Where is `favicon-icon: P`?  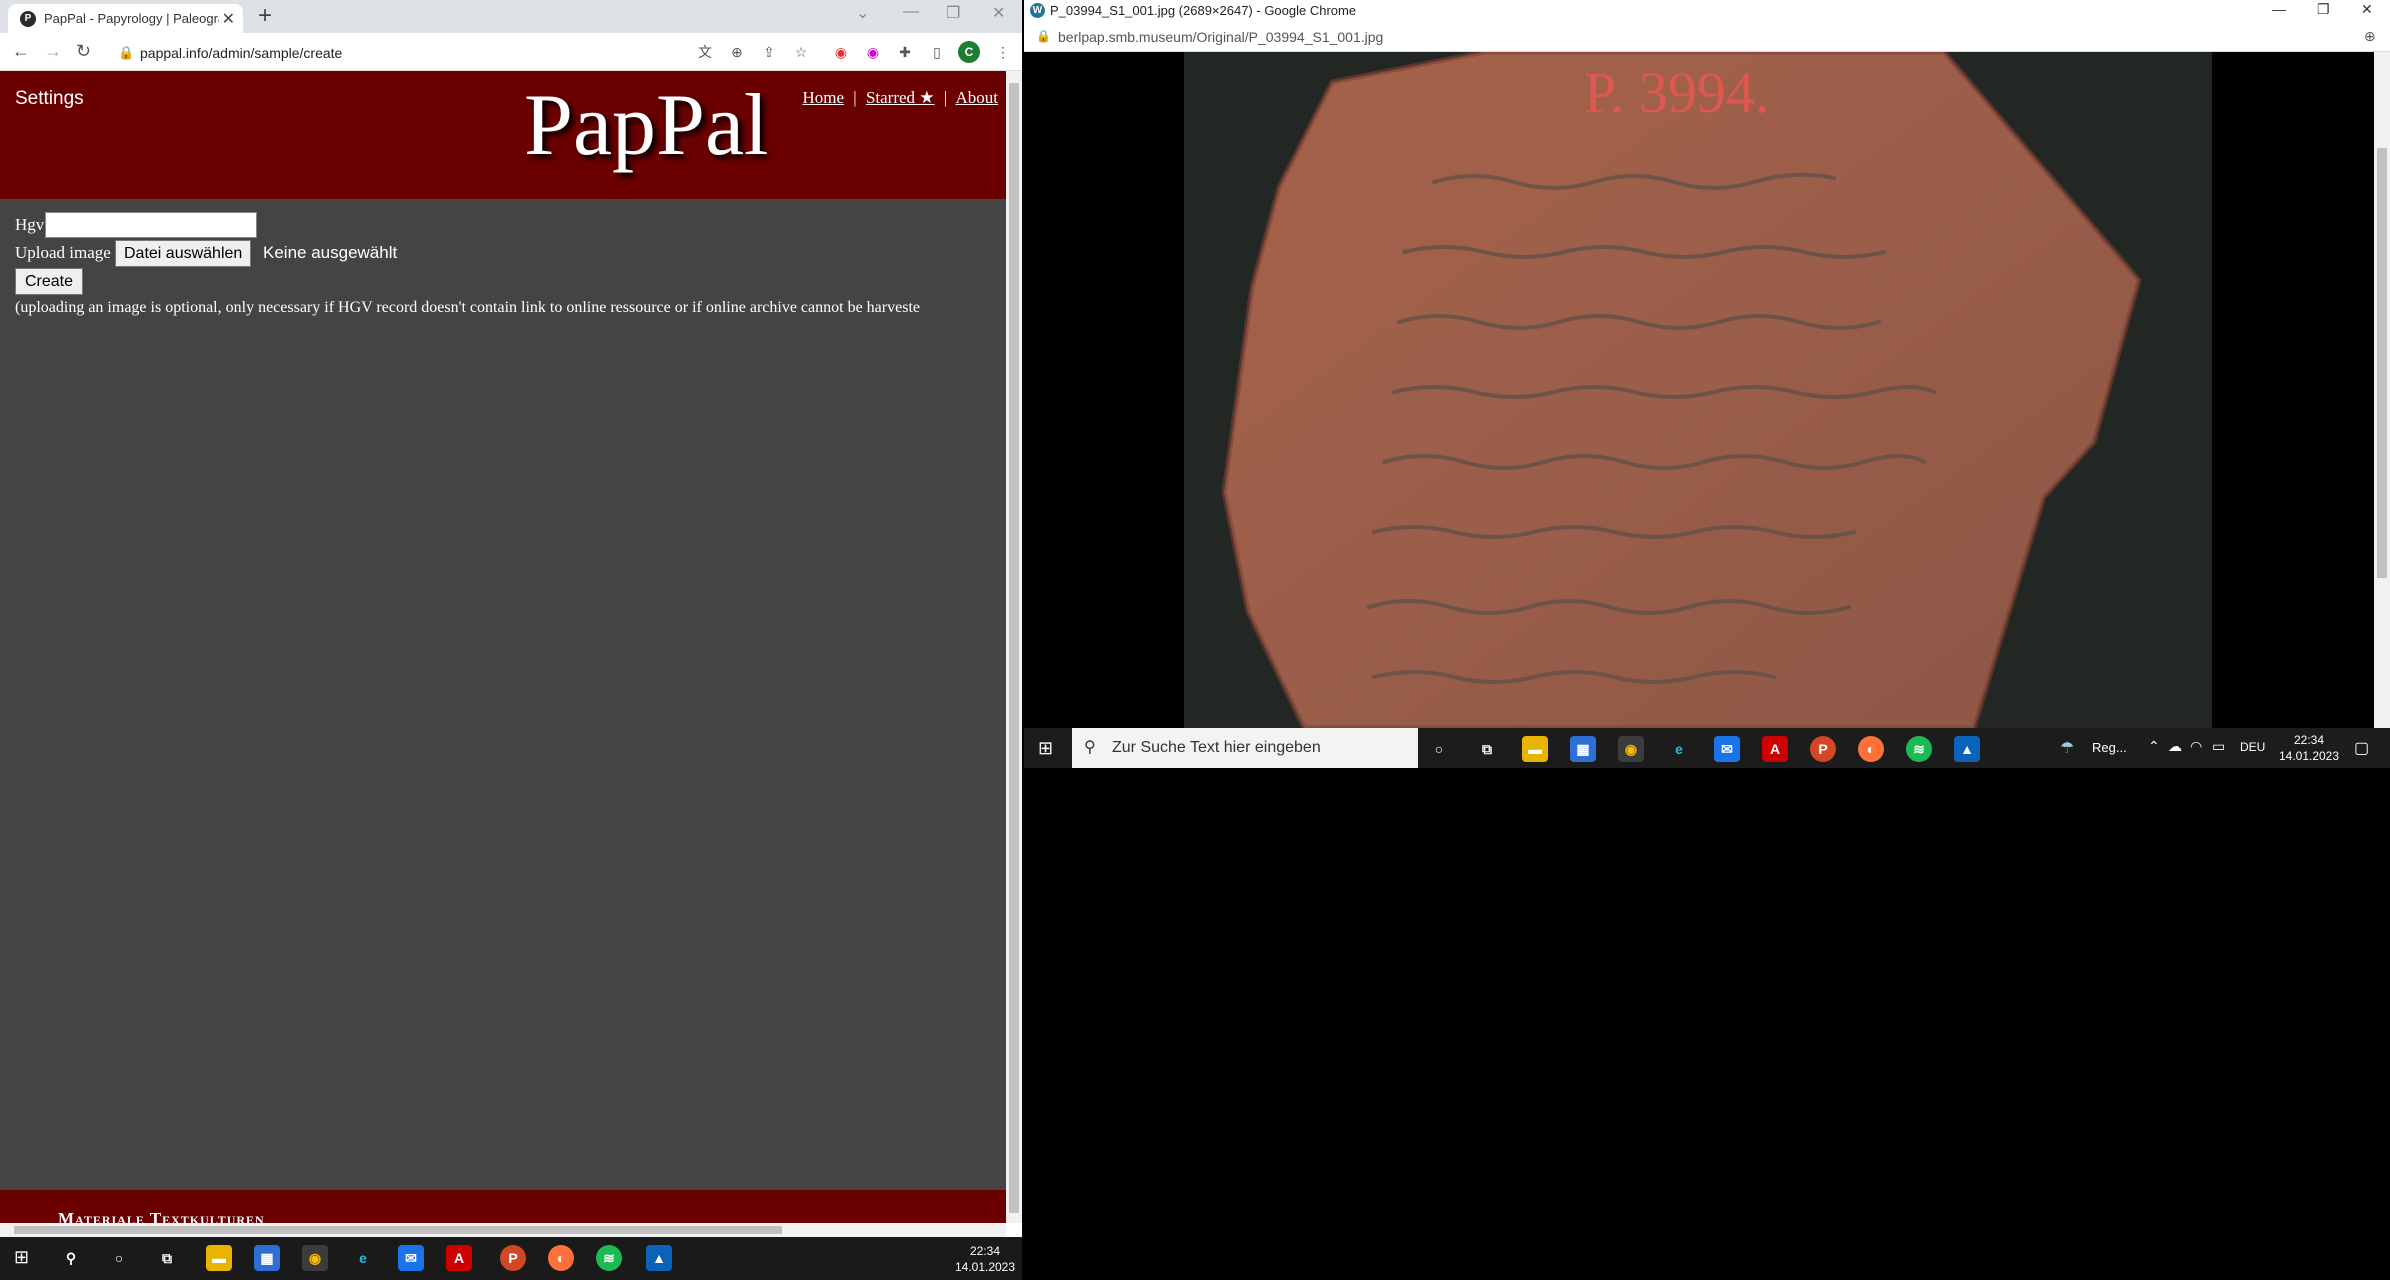 favicon-icon: P is located at coordinates (28, 19).